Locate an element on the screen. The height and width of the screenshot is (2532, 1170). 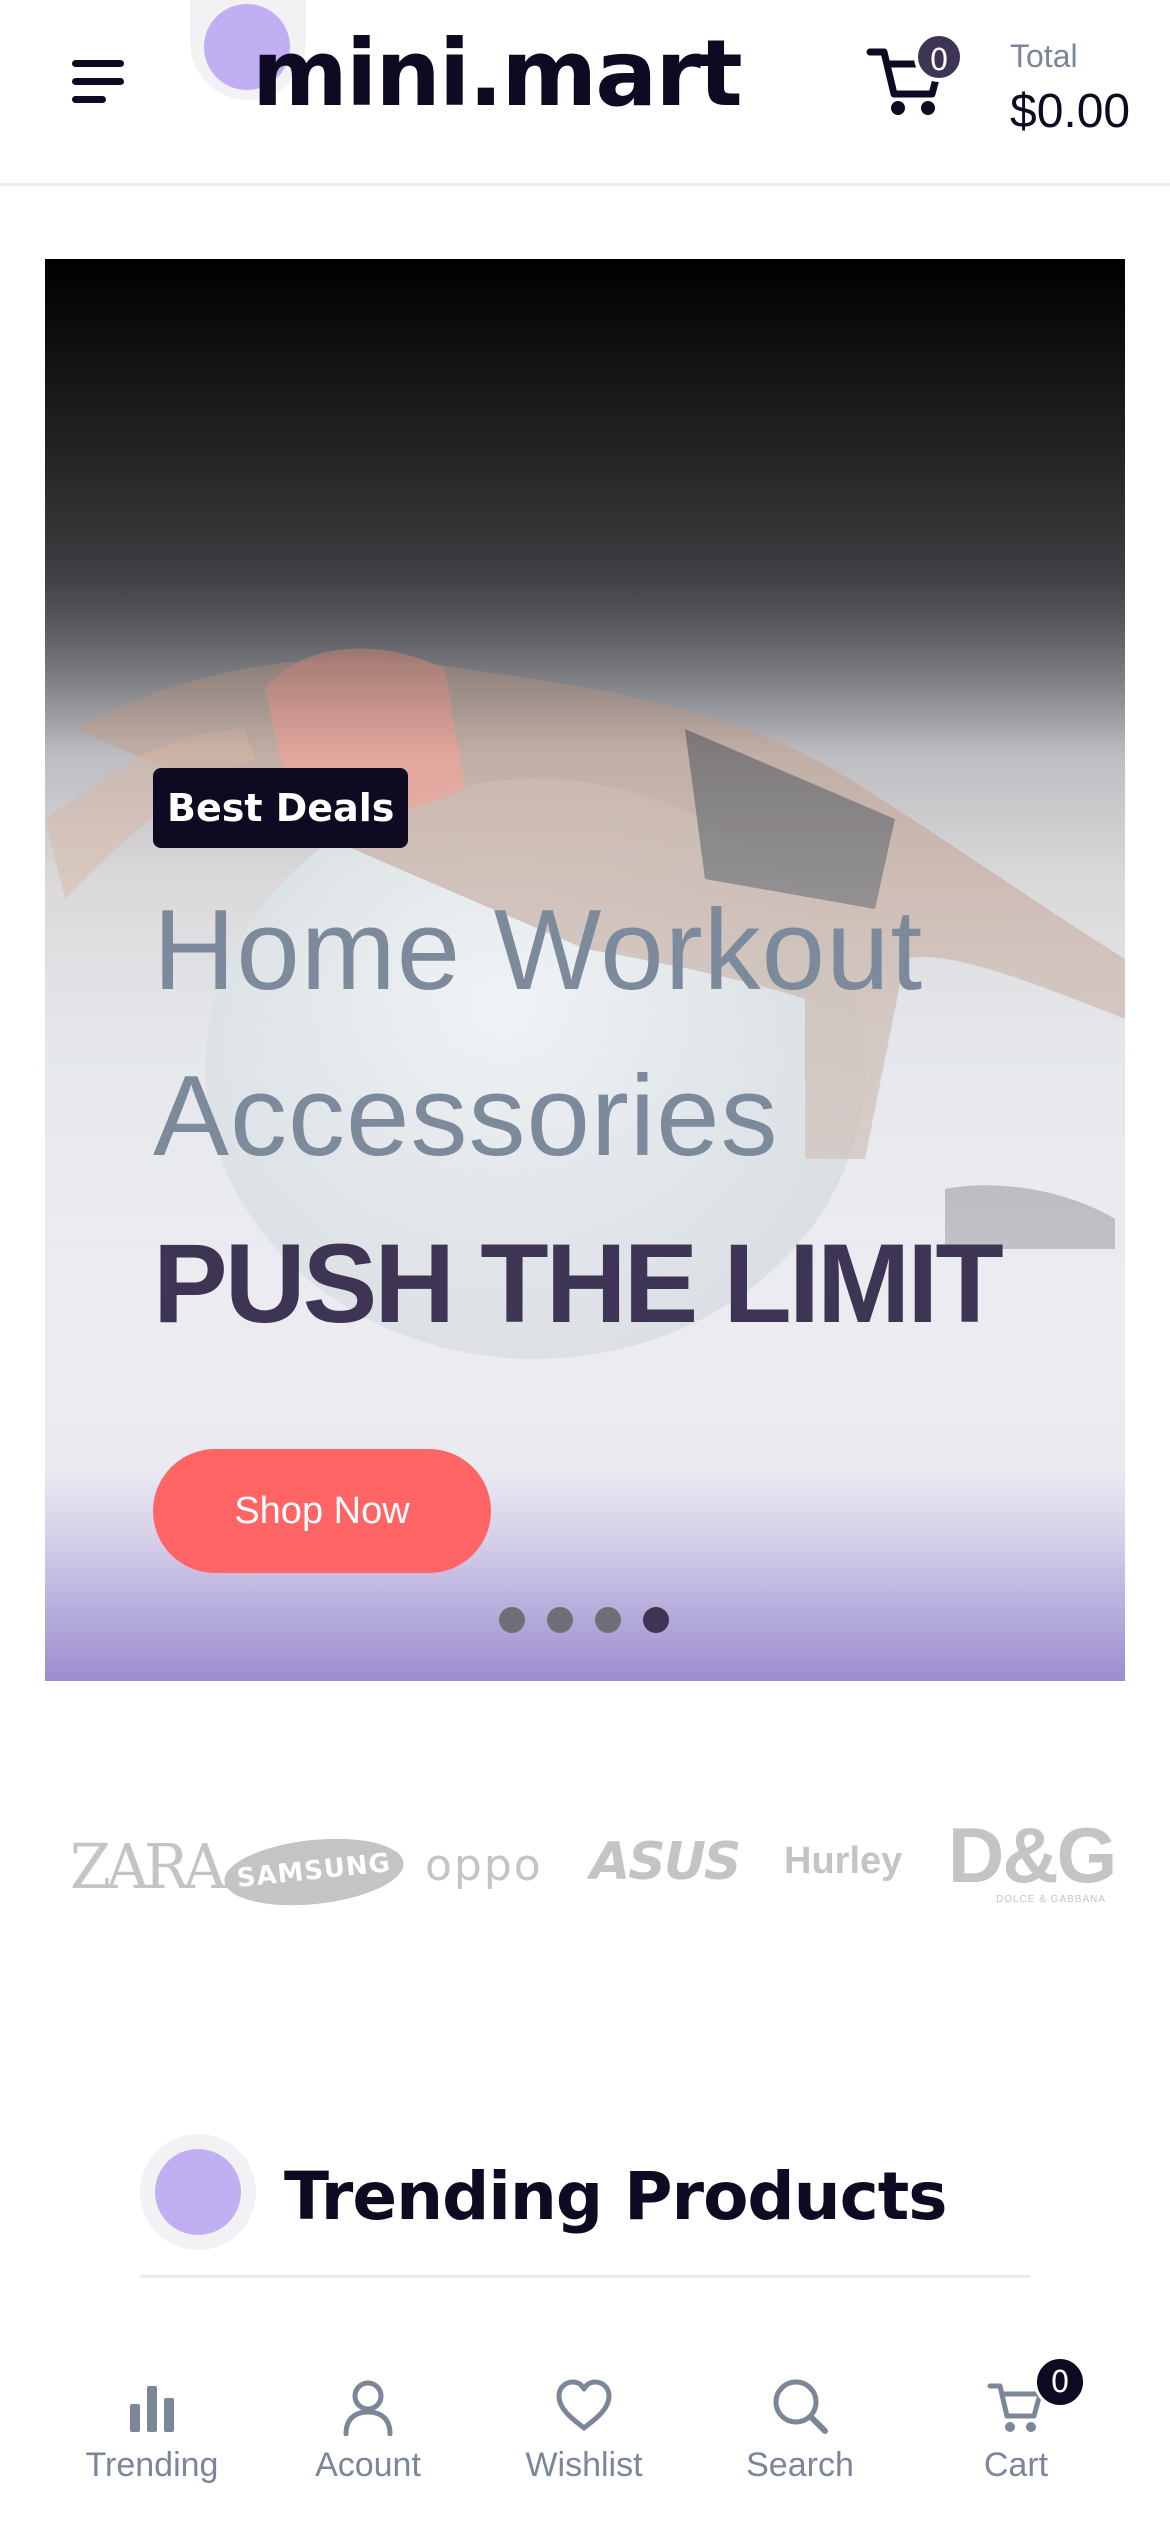
total-label: Total is located at coordinates (1044, 56).